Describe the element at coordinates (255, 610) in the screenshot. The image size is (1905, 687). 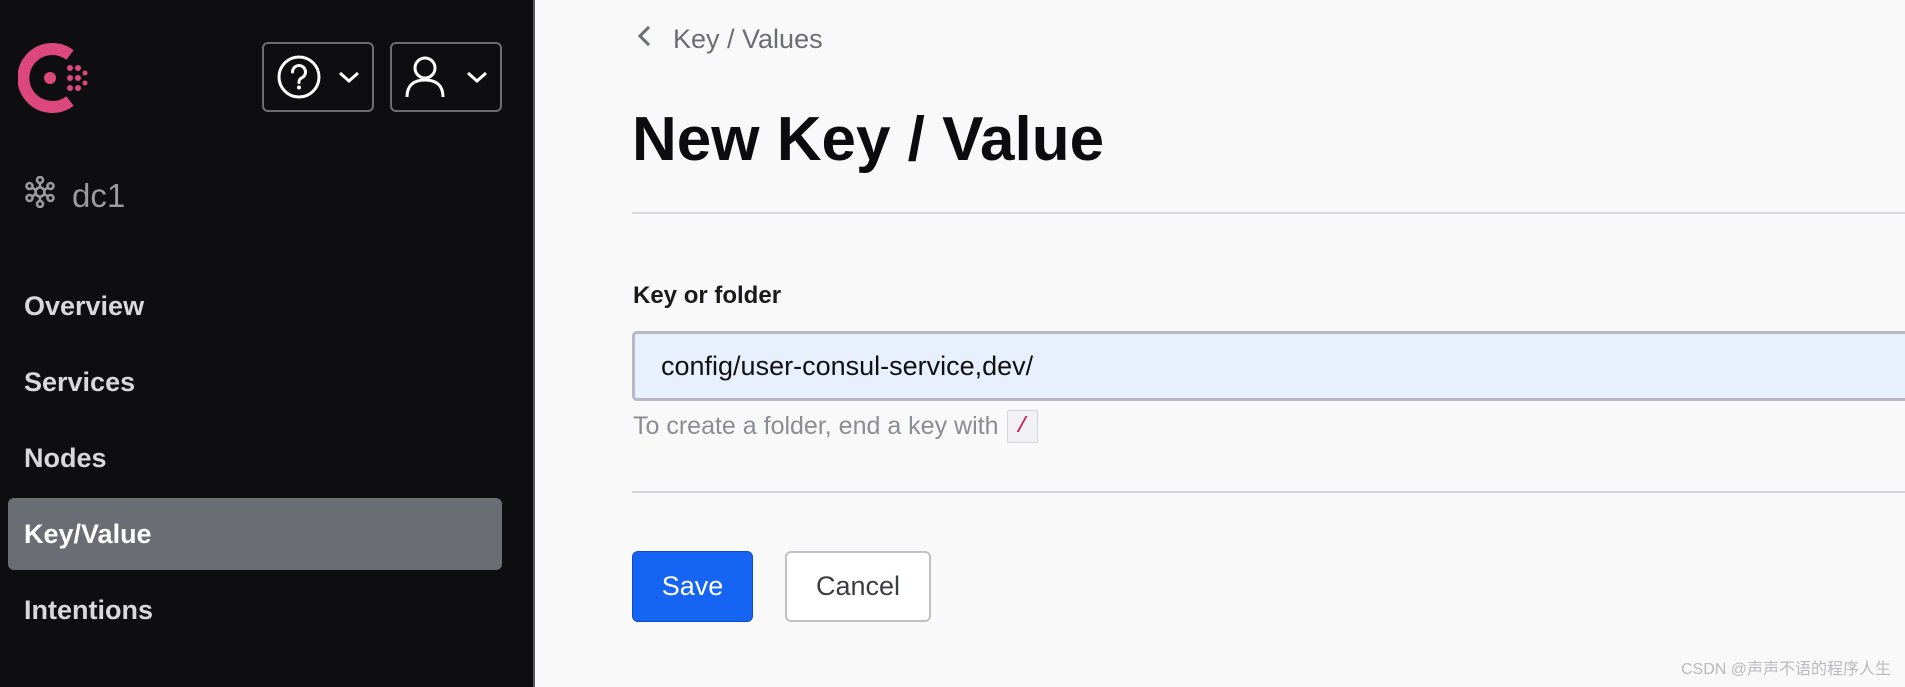
I see `sidebar-item-intentions: Intentions` at that location.